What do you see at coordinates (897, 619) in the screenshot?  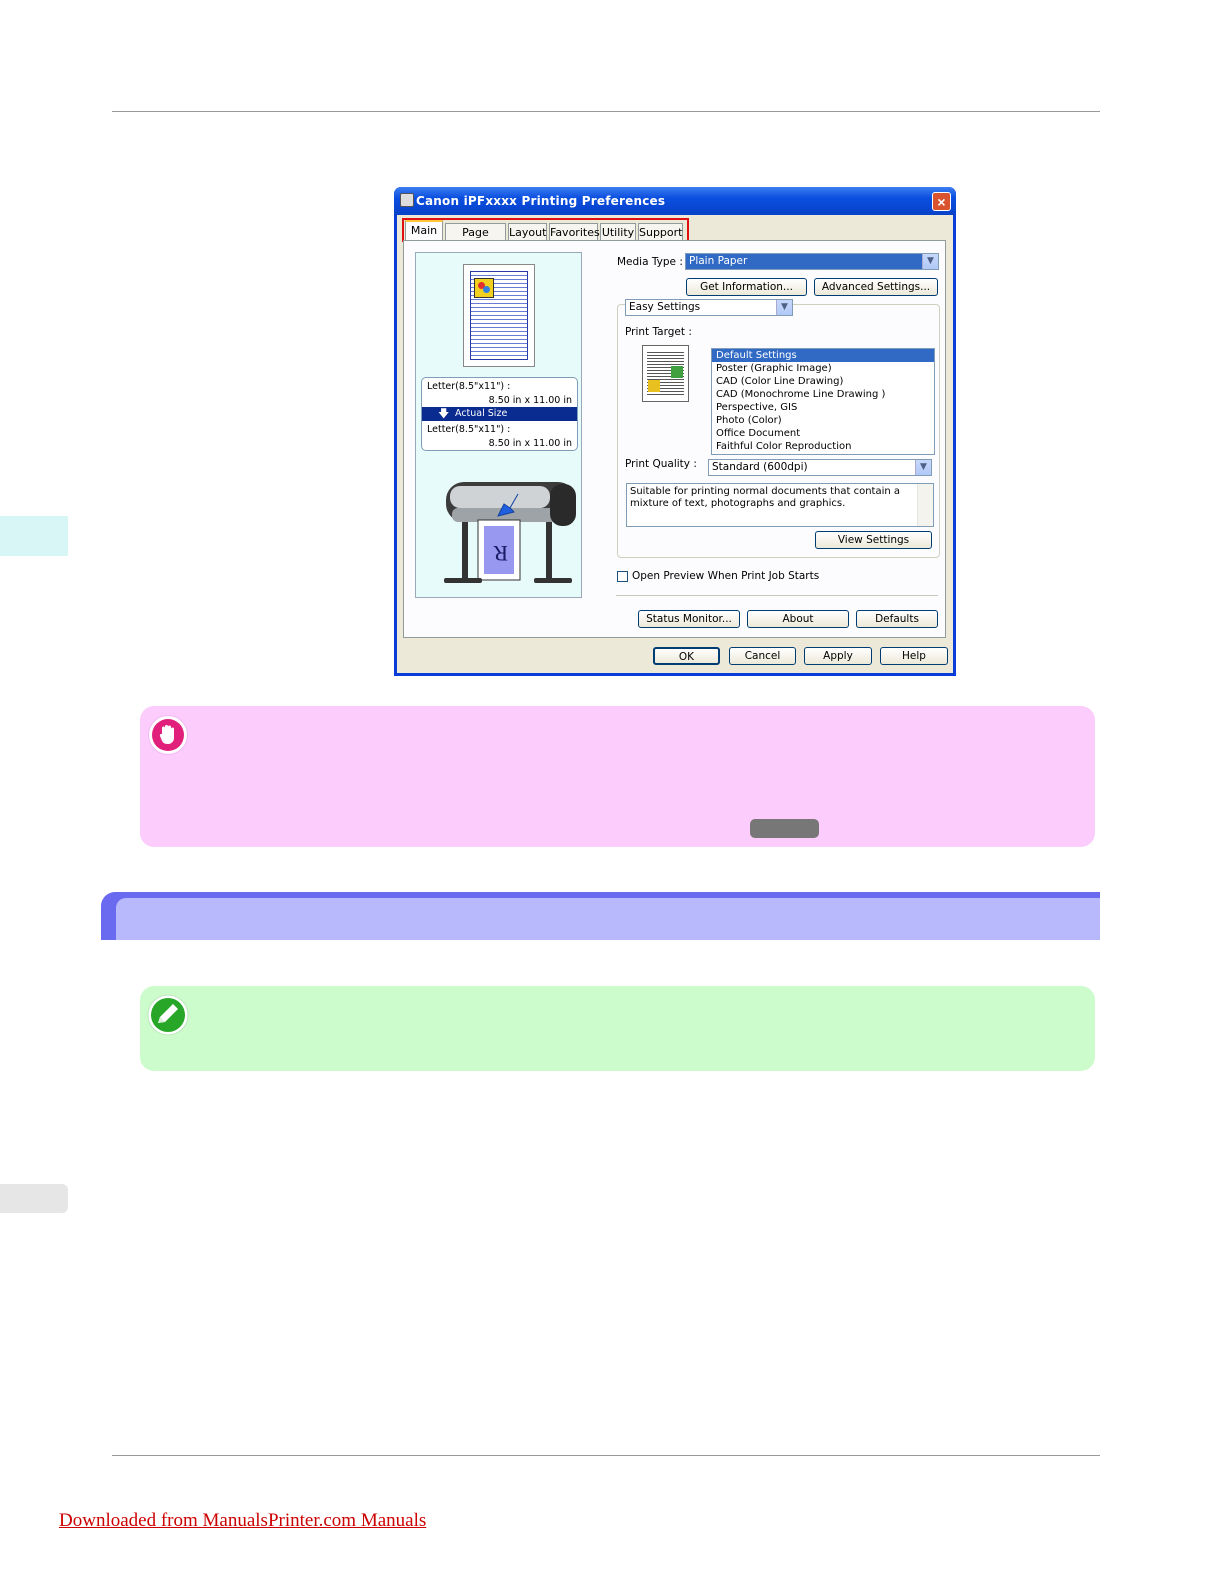 I see `defaults-button: Defaults` at bounding box center [897, 619].